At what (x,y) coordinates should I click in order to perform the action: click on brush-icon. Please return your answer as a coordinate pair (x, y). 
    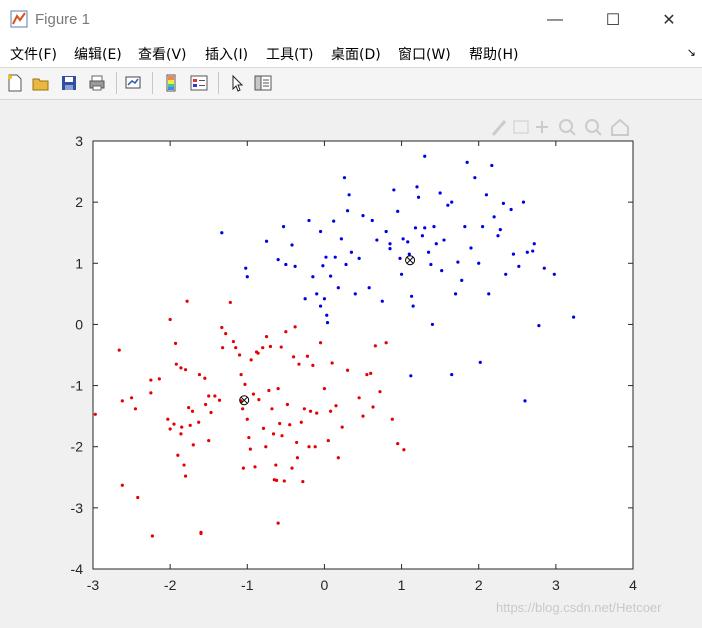
    Looking at the image, I should click on (499, 128).